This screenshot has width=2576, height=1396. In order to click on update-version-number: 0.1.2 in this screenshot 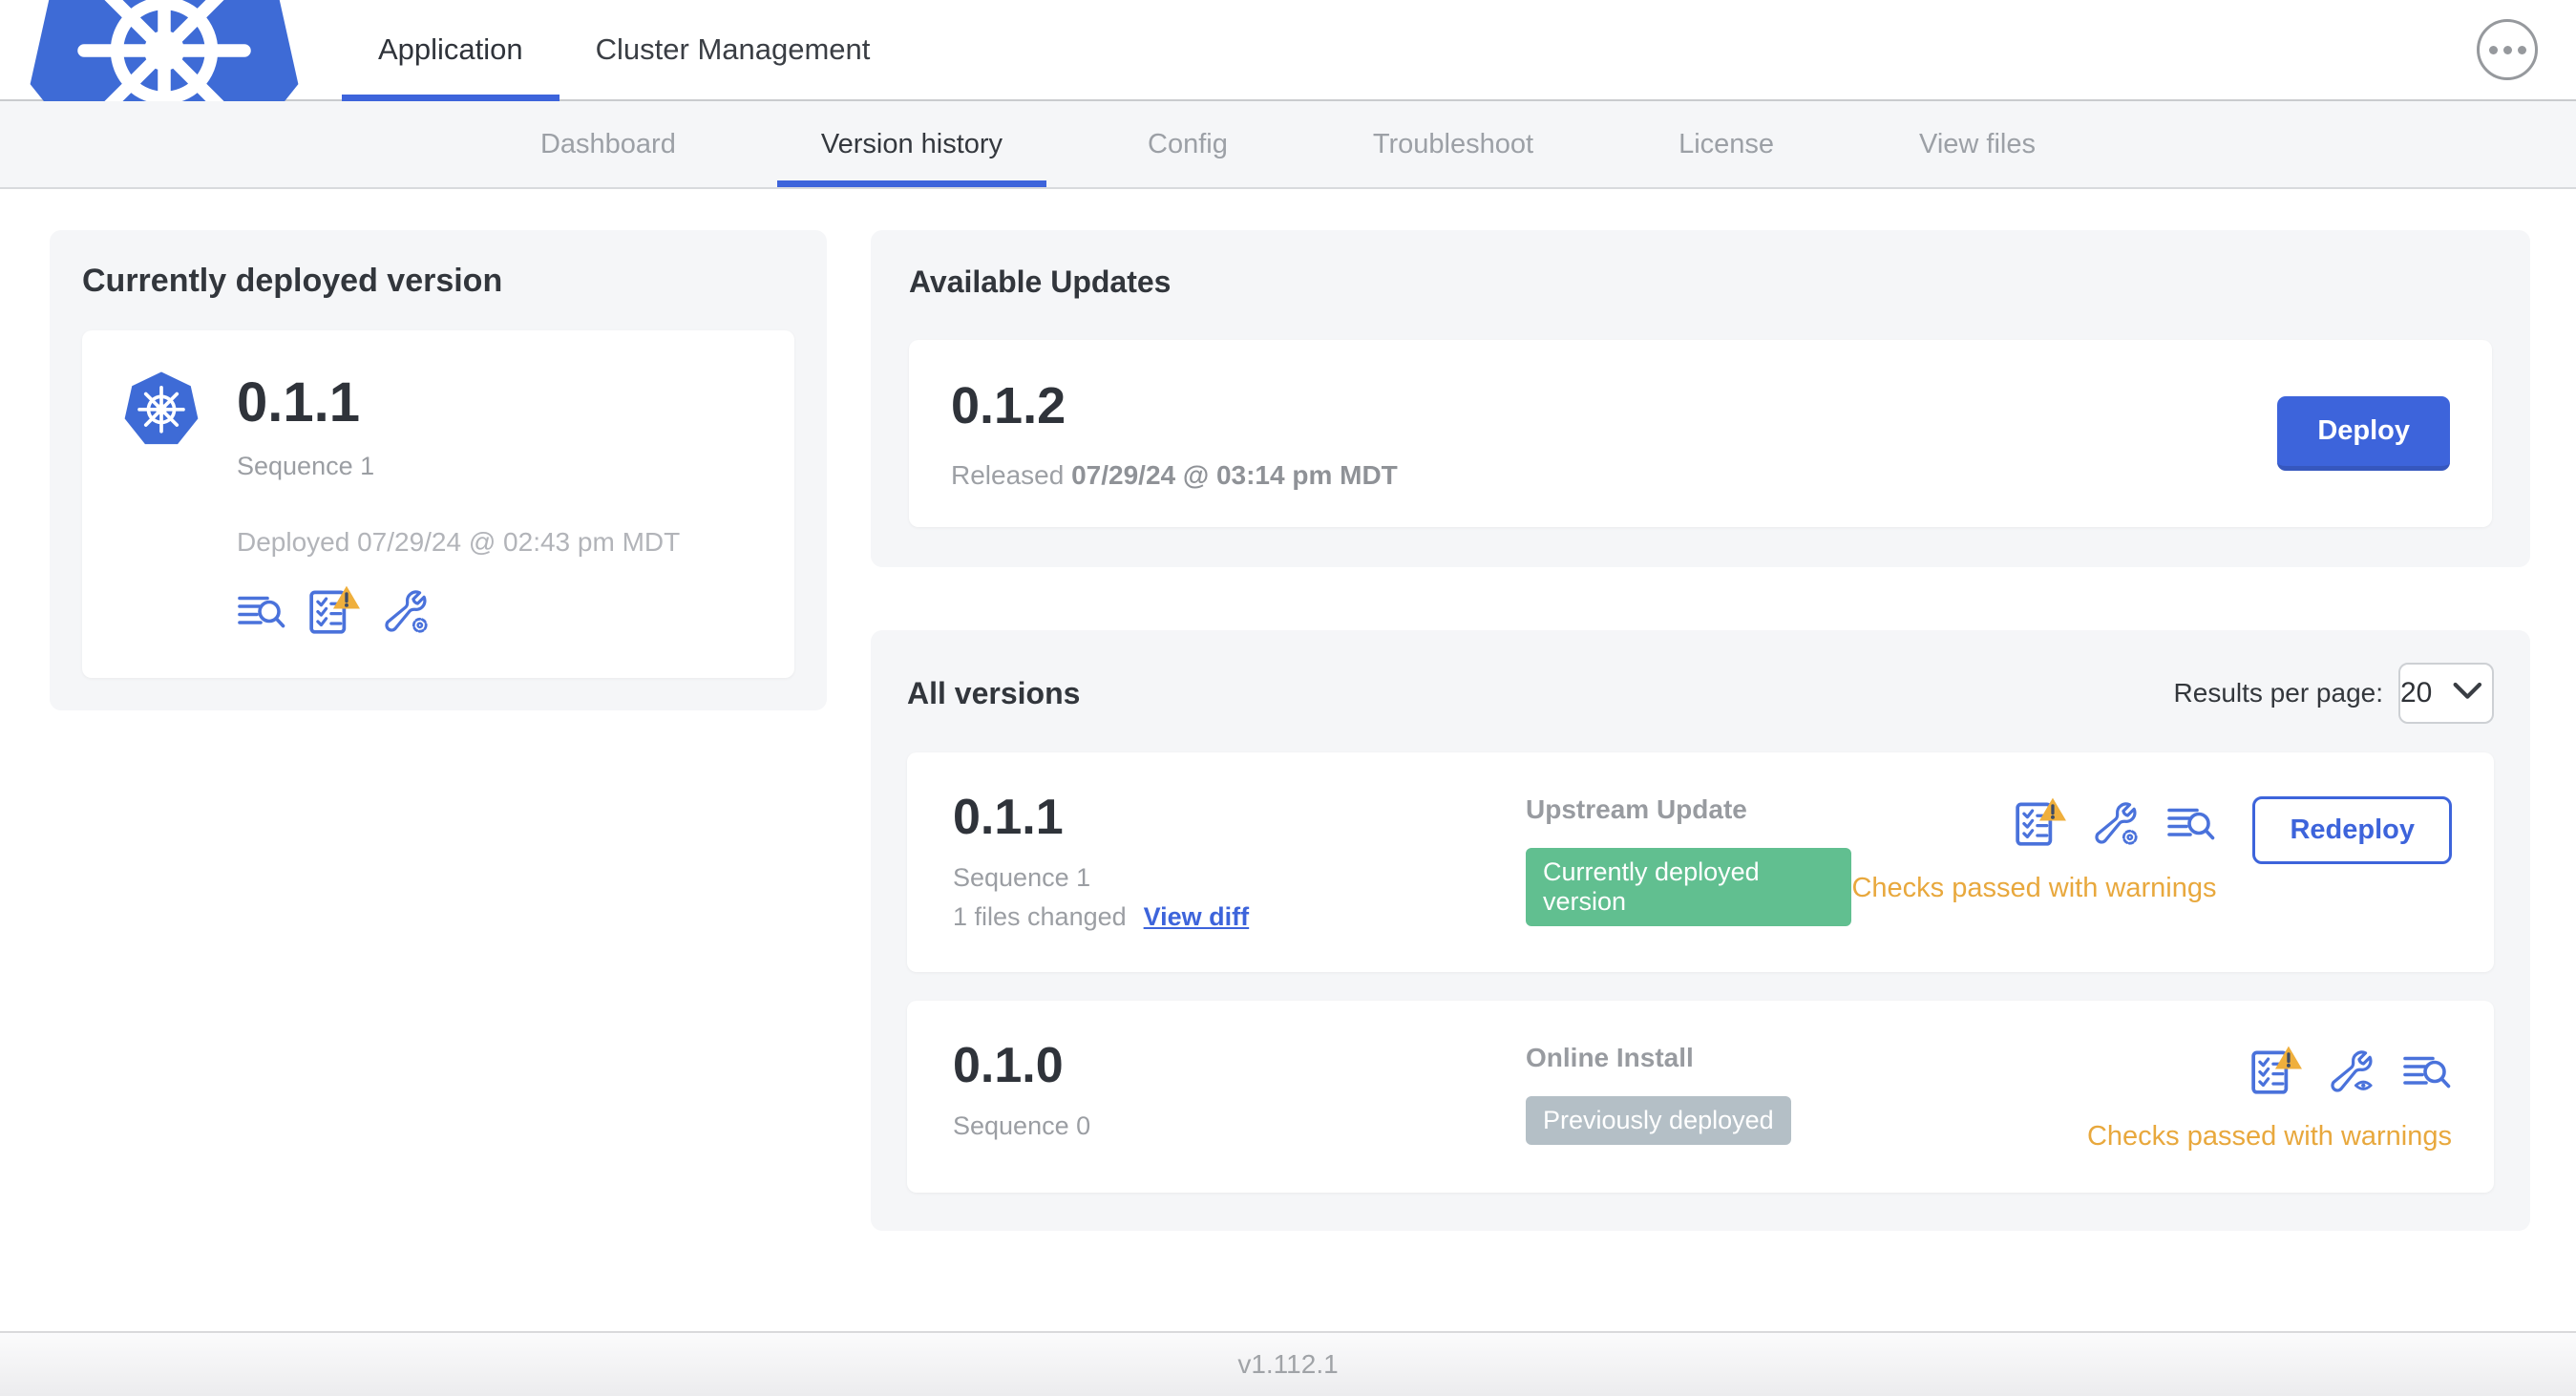, I will do `click(1008, 405)`.